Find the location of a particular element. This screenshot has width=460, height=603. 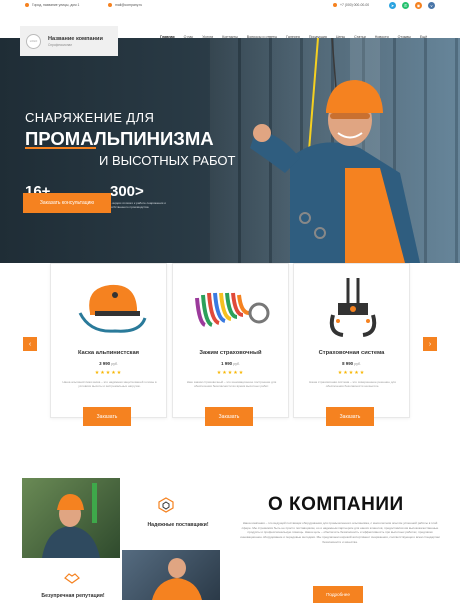

handshake-icon is located at coordinates (72, 578).